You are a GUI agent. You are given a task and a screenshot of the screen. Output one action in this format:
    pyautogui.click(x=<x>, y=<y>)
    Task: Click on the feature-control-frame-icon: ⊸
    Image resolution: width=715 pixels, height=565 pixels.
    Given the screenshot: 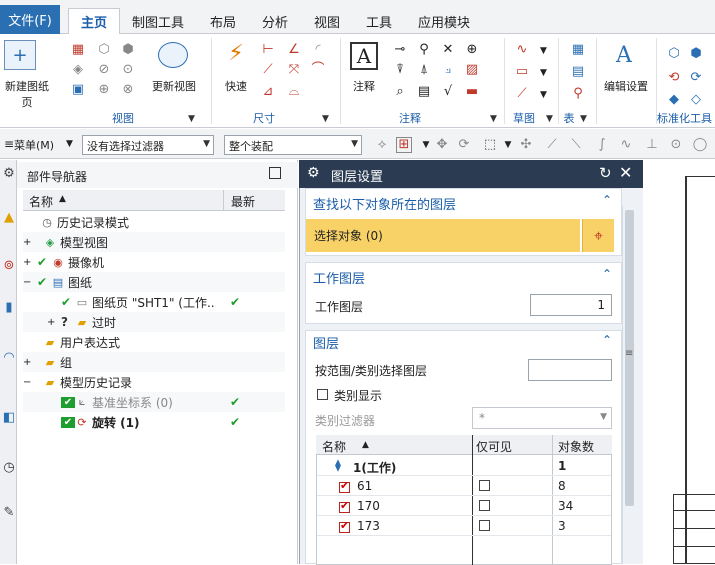 What is the action you would take?
    pyautogui.click(x=400, y=50)
    